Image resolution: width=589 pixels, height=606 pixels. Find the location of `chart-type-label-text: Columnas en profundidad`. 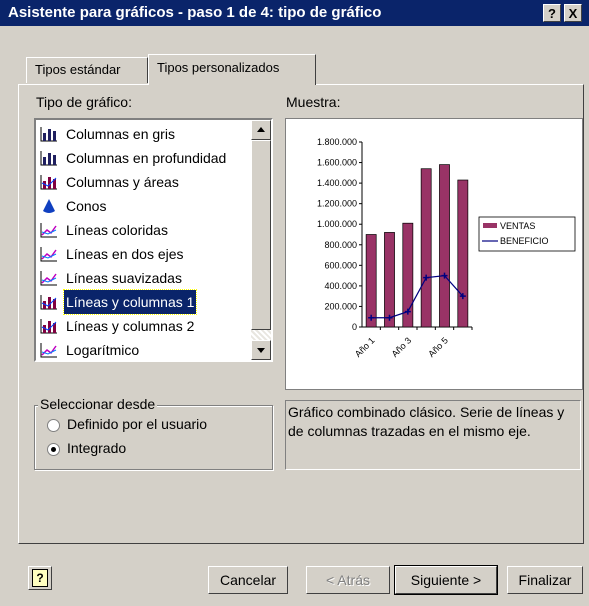

chart-type-label-text: Columnas en profundidad is located at coordinates (146, 158).